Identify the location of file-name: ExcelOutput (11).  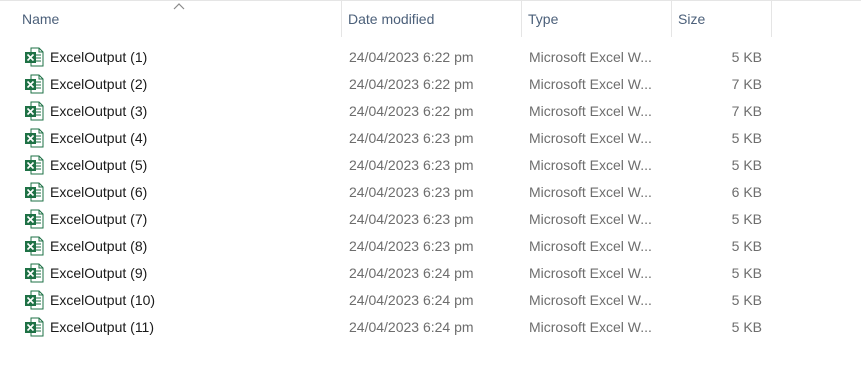
(102, 327).